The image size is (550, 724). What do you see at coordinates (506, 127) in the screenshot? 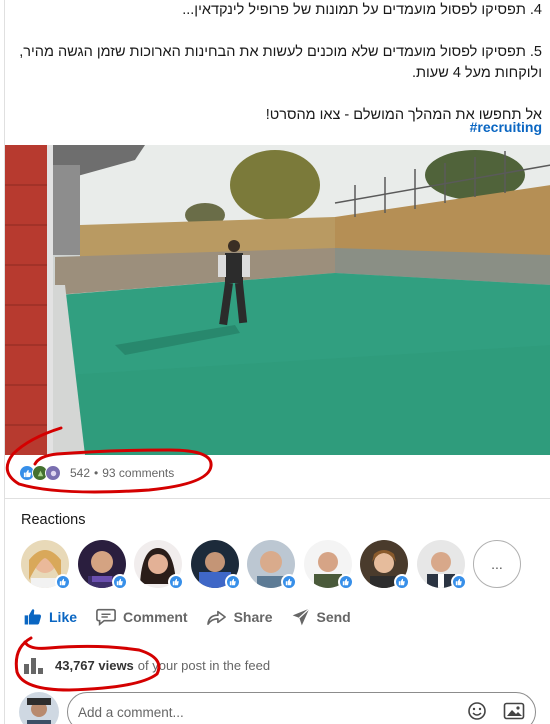
I see `hashtag-link: #recruiting` at bounding box center [506, 127].